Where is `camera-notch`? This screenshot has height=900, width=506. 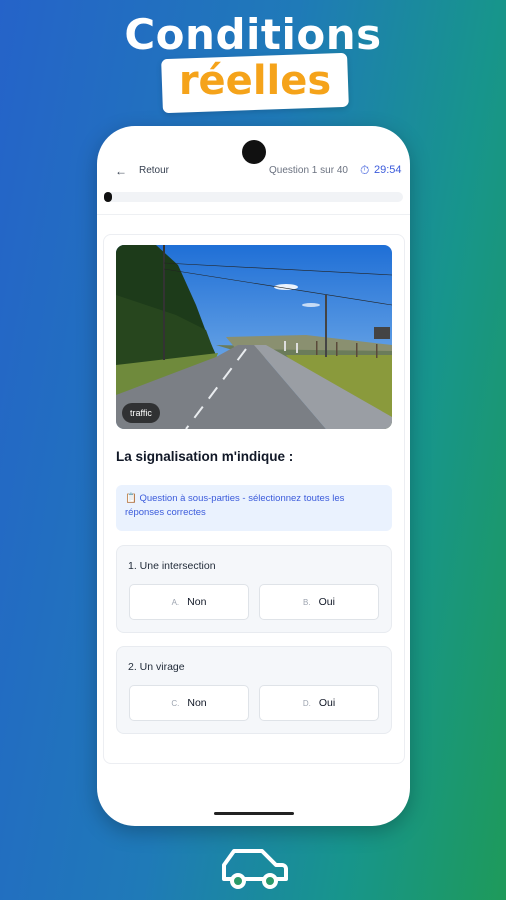 camera-notch is located at coordinates (254, 152).